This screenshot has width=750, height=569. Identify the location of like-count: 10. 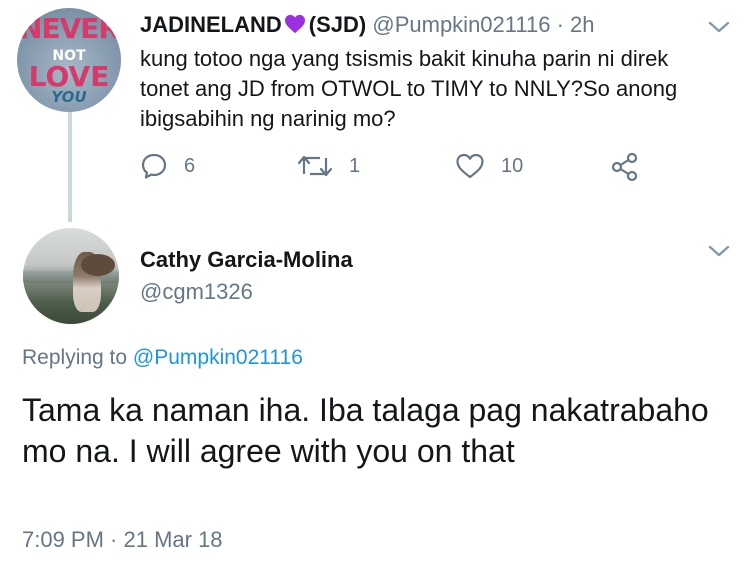
(512, 165).